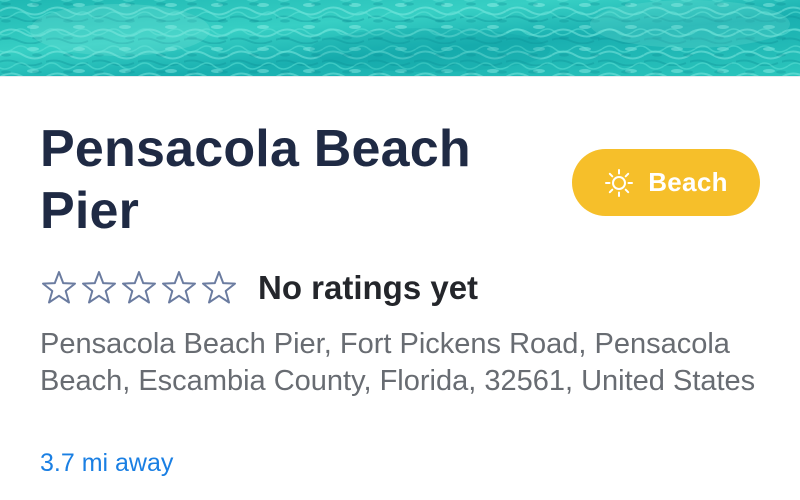 The image size is (800, 500). Describe the element at coordinates (106, 463) in the screenshot. I see `distance-link: 3.7 mi away` at that location.